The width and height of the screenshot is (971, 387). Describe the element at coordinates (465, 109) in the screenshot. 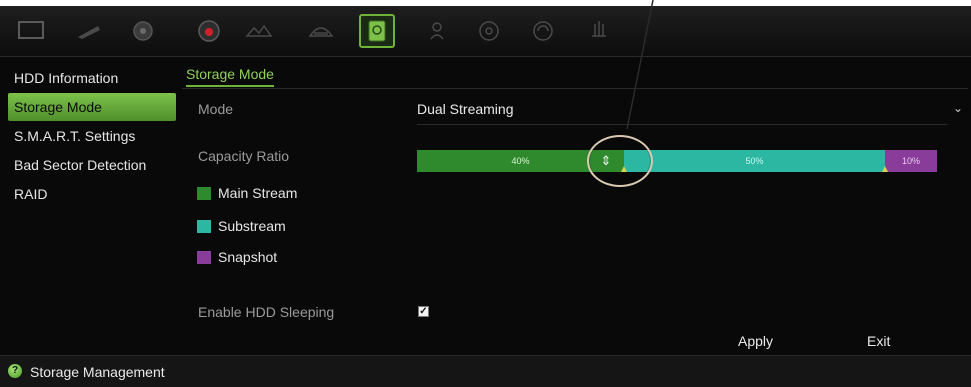

I see `mode-select: Dual Streaming` at that location.